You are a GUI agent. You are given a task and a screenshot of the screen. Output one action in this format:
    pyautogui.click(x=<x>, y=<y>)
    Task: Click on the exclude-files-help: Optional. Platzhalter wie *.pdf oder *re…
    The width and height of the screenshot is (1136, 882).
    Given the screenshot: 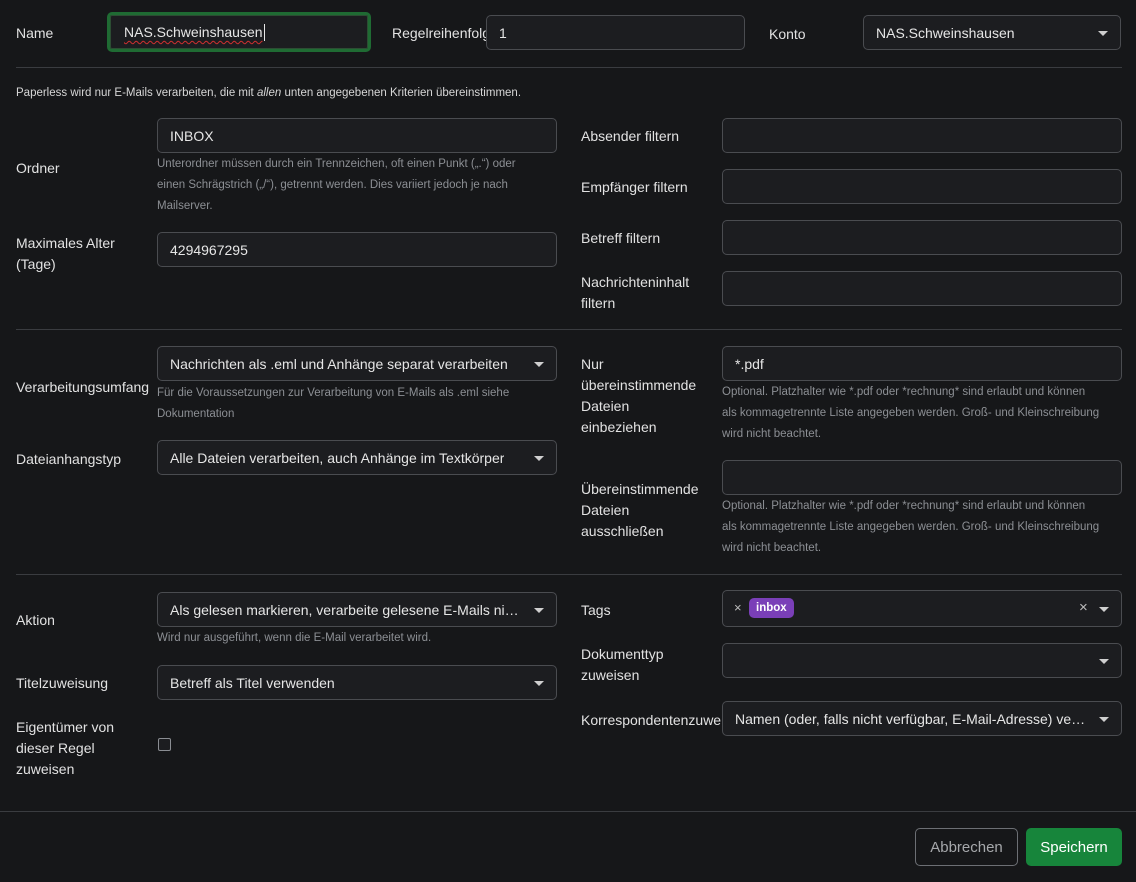 What is the action you would take?
    pyautogui.click(x=910, y=527)
    